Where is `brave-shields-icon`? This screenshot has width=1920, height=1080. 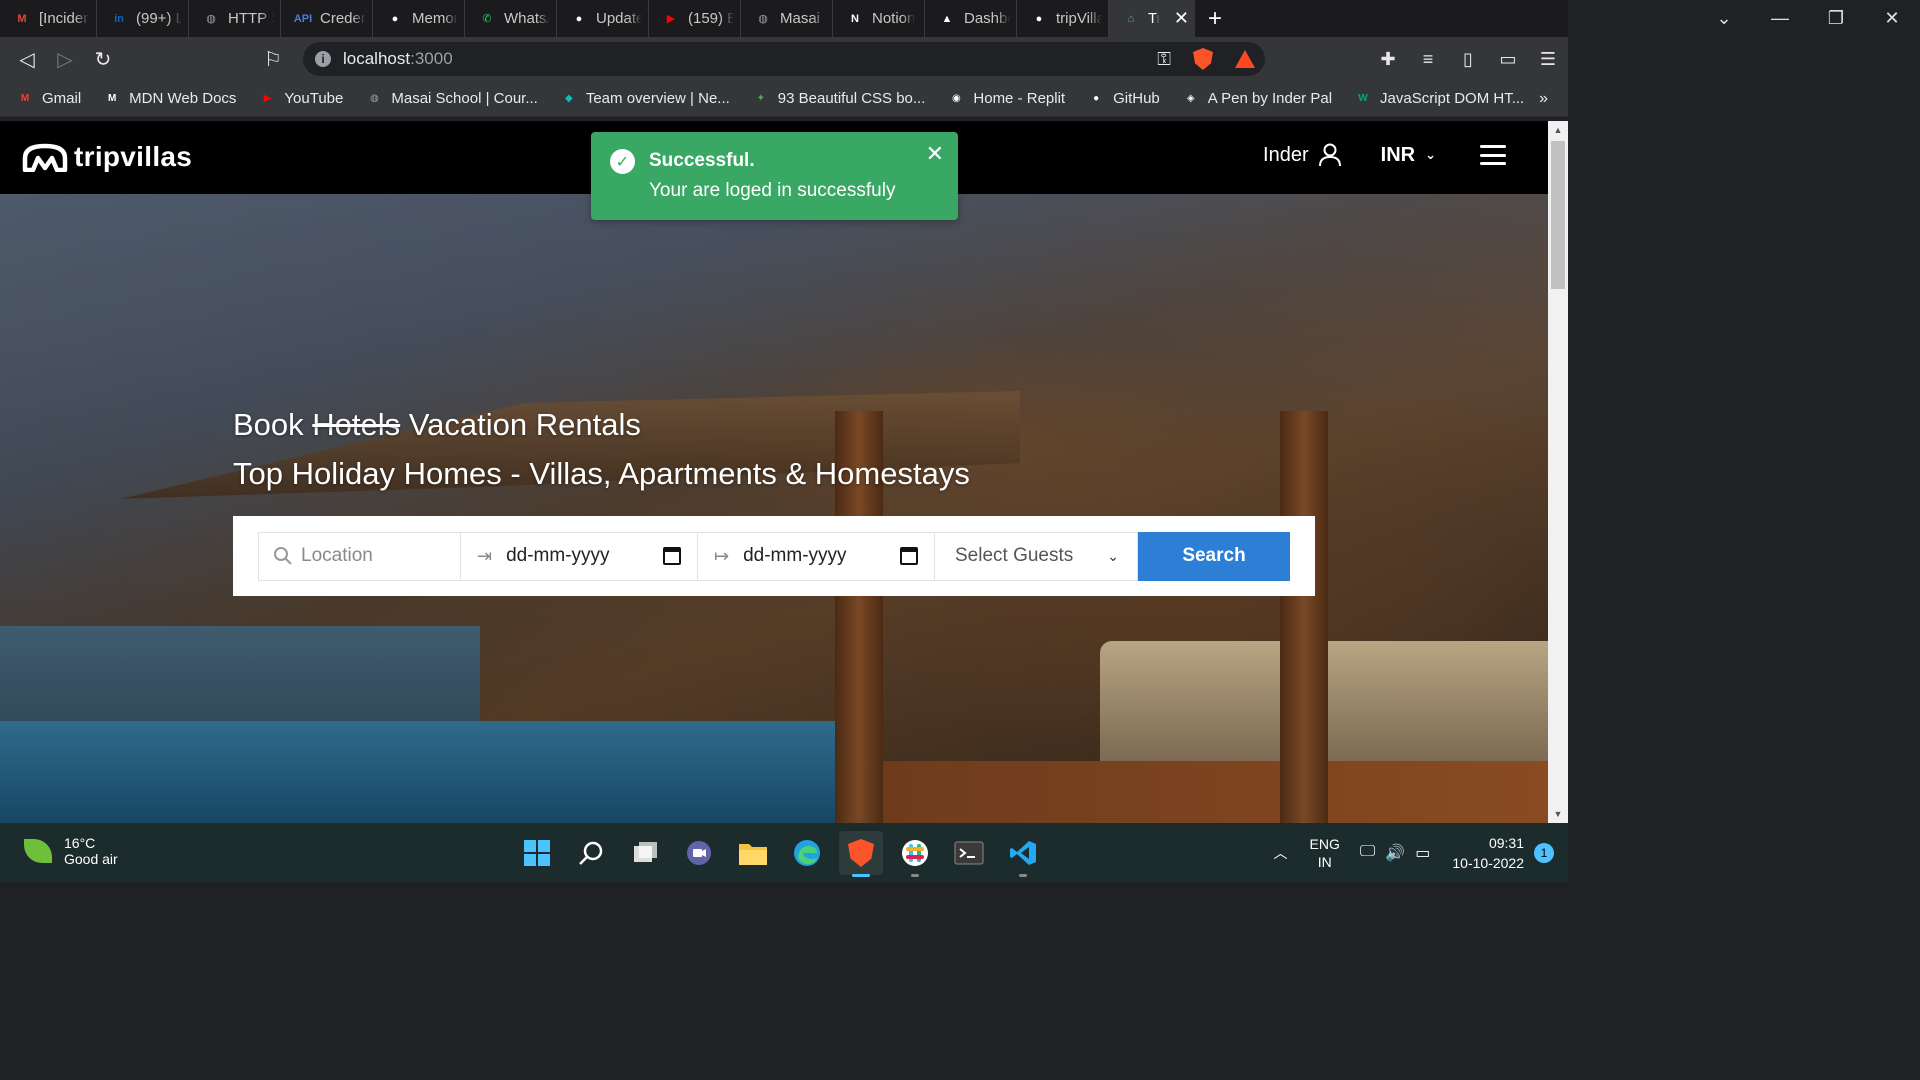 brave-shields-icon is located at coordinates (1203, 59).